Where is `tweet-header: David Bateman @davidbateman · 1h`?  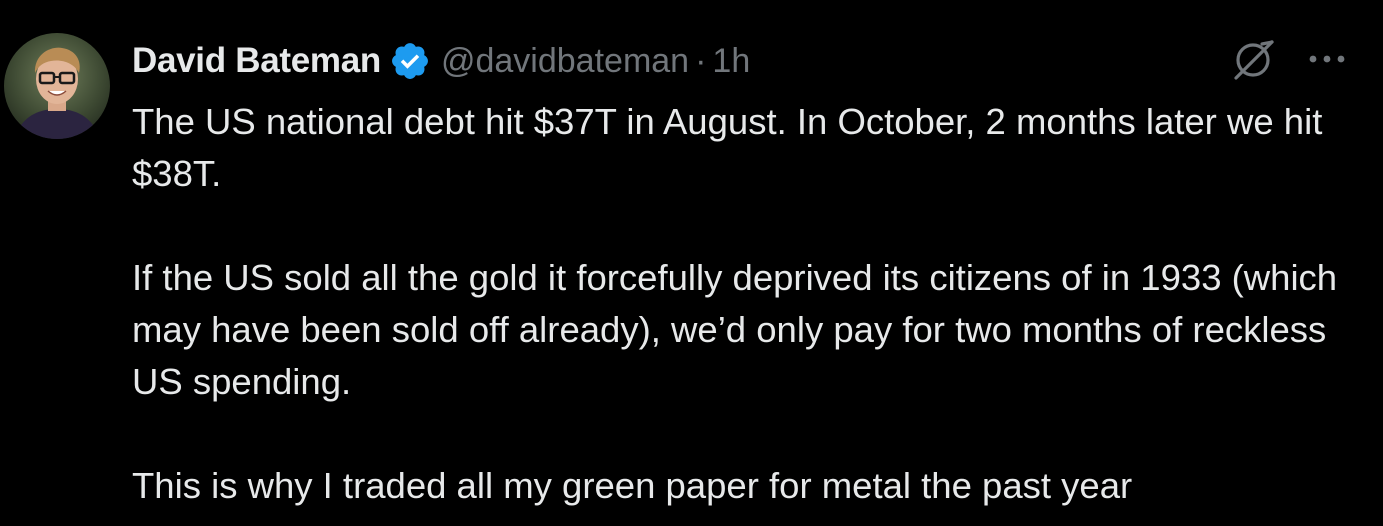
tweet-header: David Bateman @davidbateman · 1h is located at coordinates (441, 61).